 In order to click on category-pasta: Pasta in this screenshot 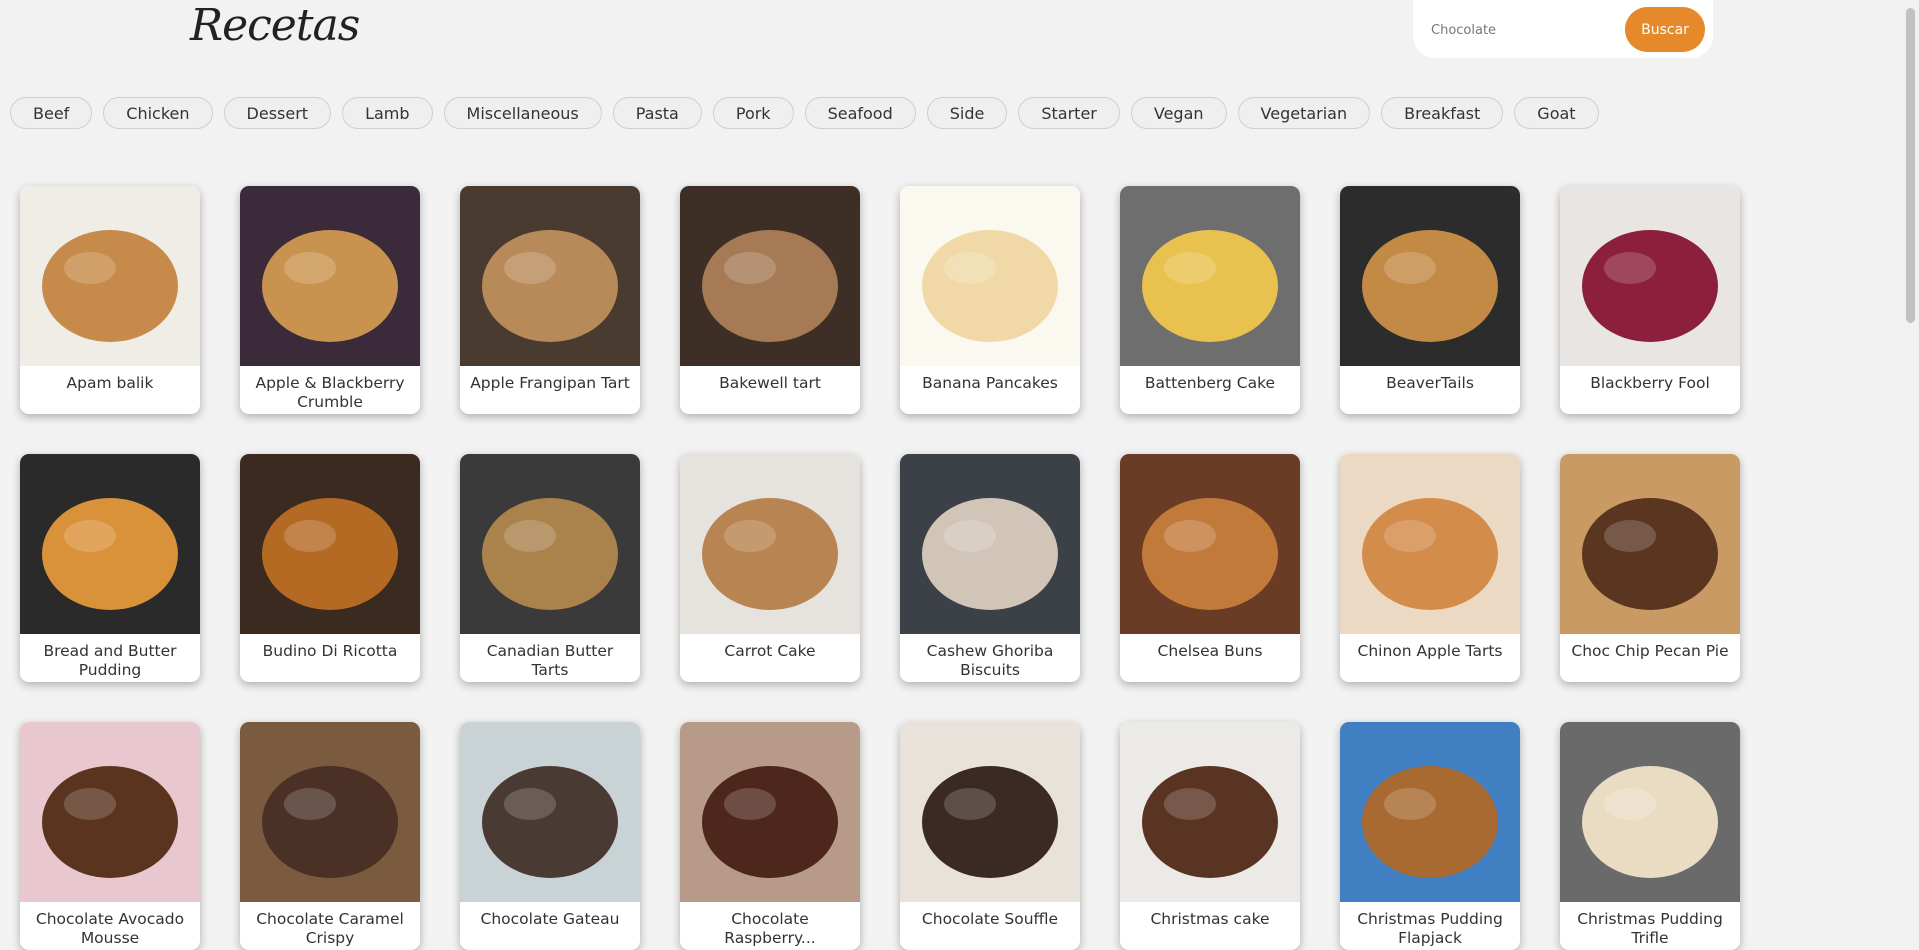, I will do `click(657, 113)`.